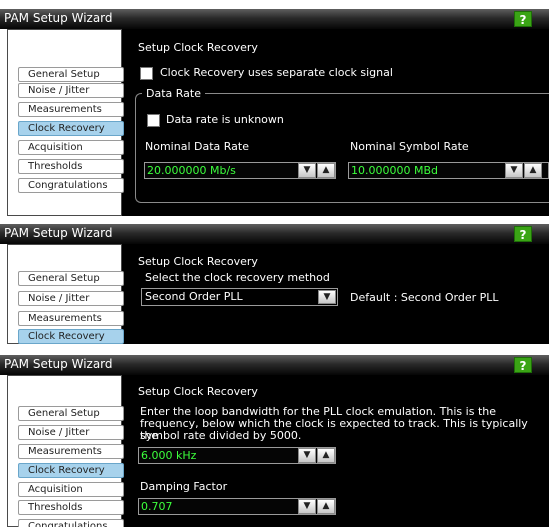  Describe the element at coordinates (184, 486) in the screenshot. I see `damping-factor-label: Damping Factor` at that location.